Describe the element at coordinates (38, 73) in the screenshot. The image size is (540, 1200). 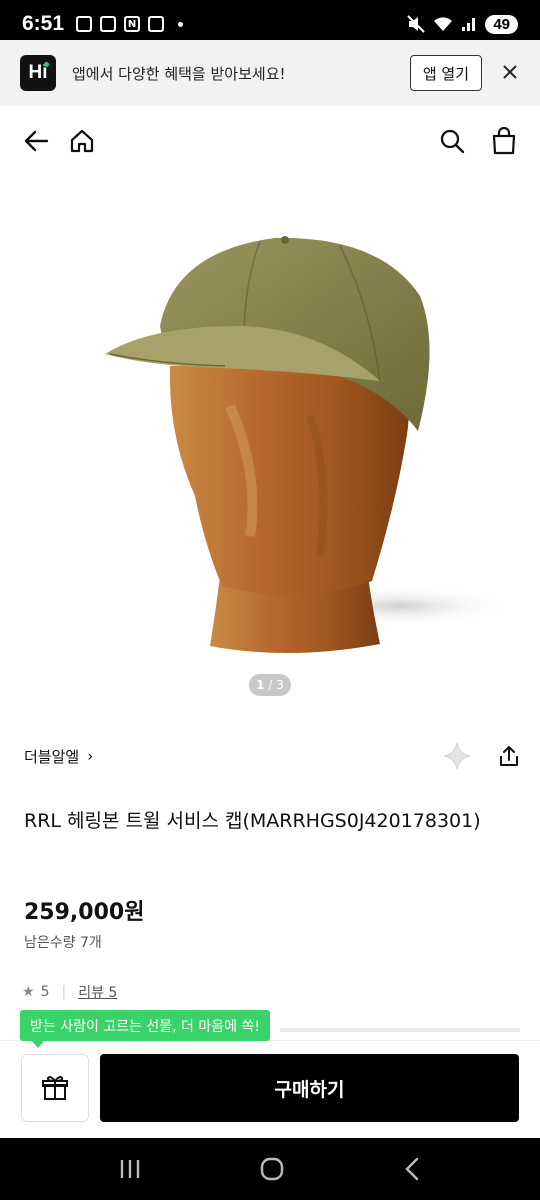
I see `hi-logo: Hi` at that location.